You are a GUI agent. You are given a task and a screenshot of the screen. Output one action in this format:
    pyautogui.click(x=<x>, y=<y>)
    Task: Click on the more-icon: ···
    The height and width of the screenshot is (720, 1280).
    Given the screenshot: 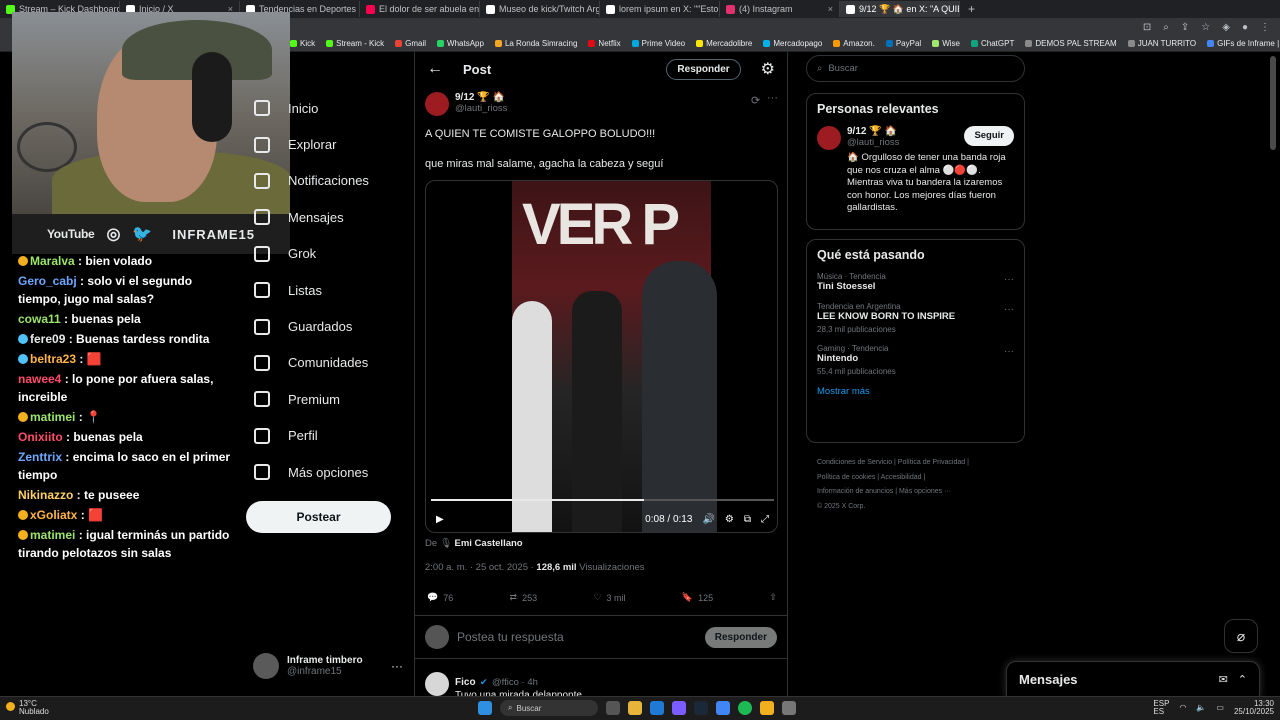 What is the action you would take?
    pyautogui.click(x=397, y=666)
    